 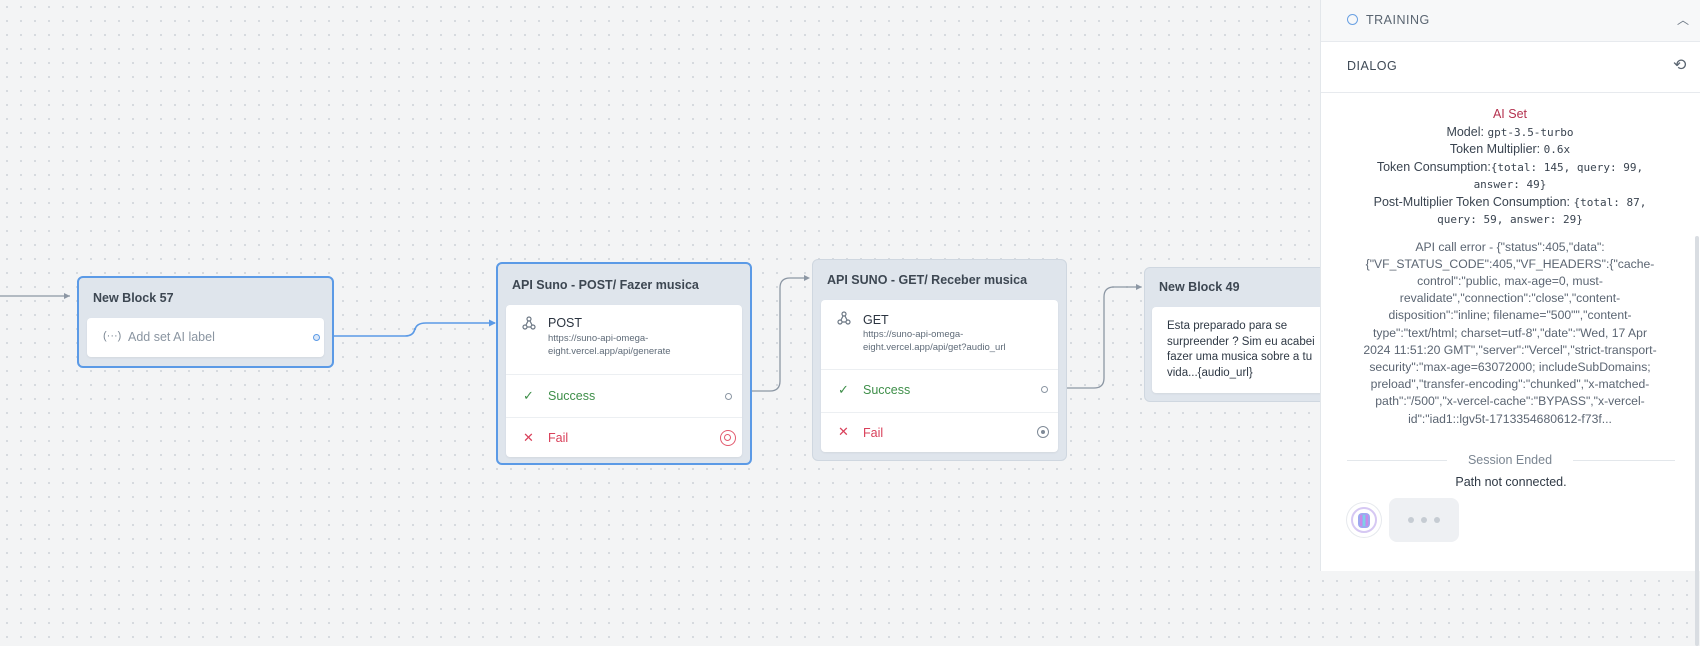 I want to click on session-ended-label: Session Ended, so click(x=1510, y=460).